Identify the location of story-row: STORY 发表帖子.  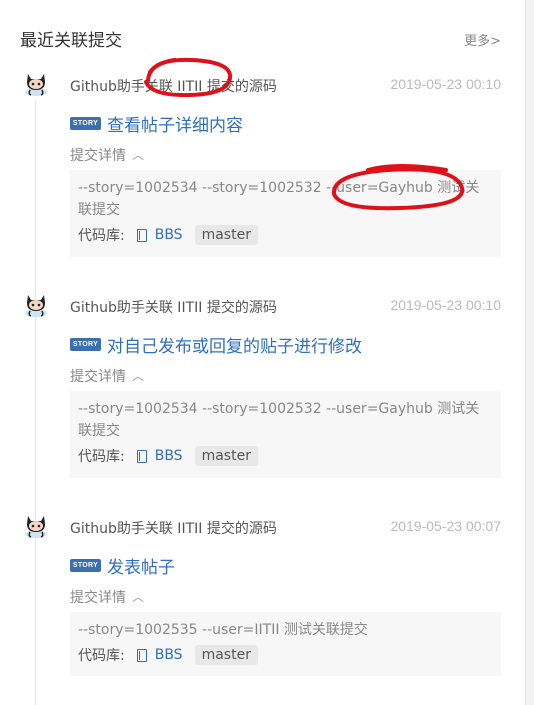
(122, 565).